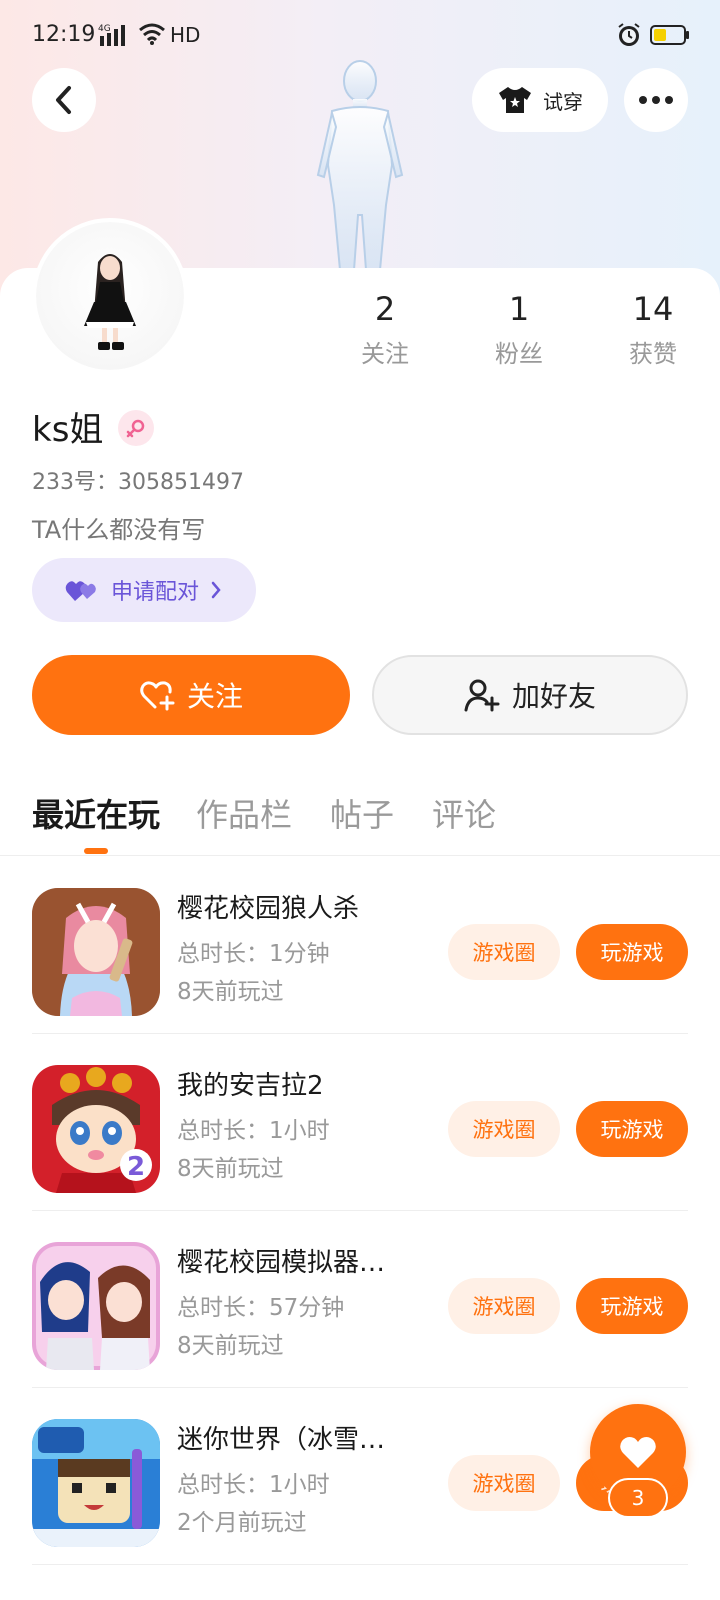 Image resolution: width=720 pixels, height=1600 pixels. What do you see at coordinates (519, 309) in the screenshot?
I see `stat-followers-value: 1` at bounding box center [519, 309].